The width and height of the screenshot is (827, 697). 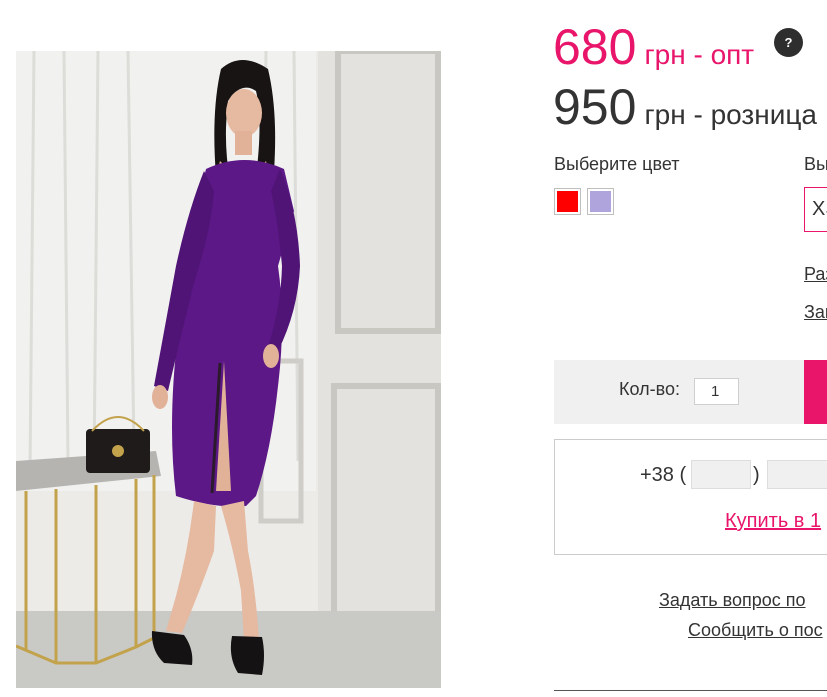 I want to click on size-option-xs: XS, so click(x=815, y=209).